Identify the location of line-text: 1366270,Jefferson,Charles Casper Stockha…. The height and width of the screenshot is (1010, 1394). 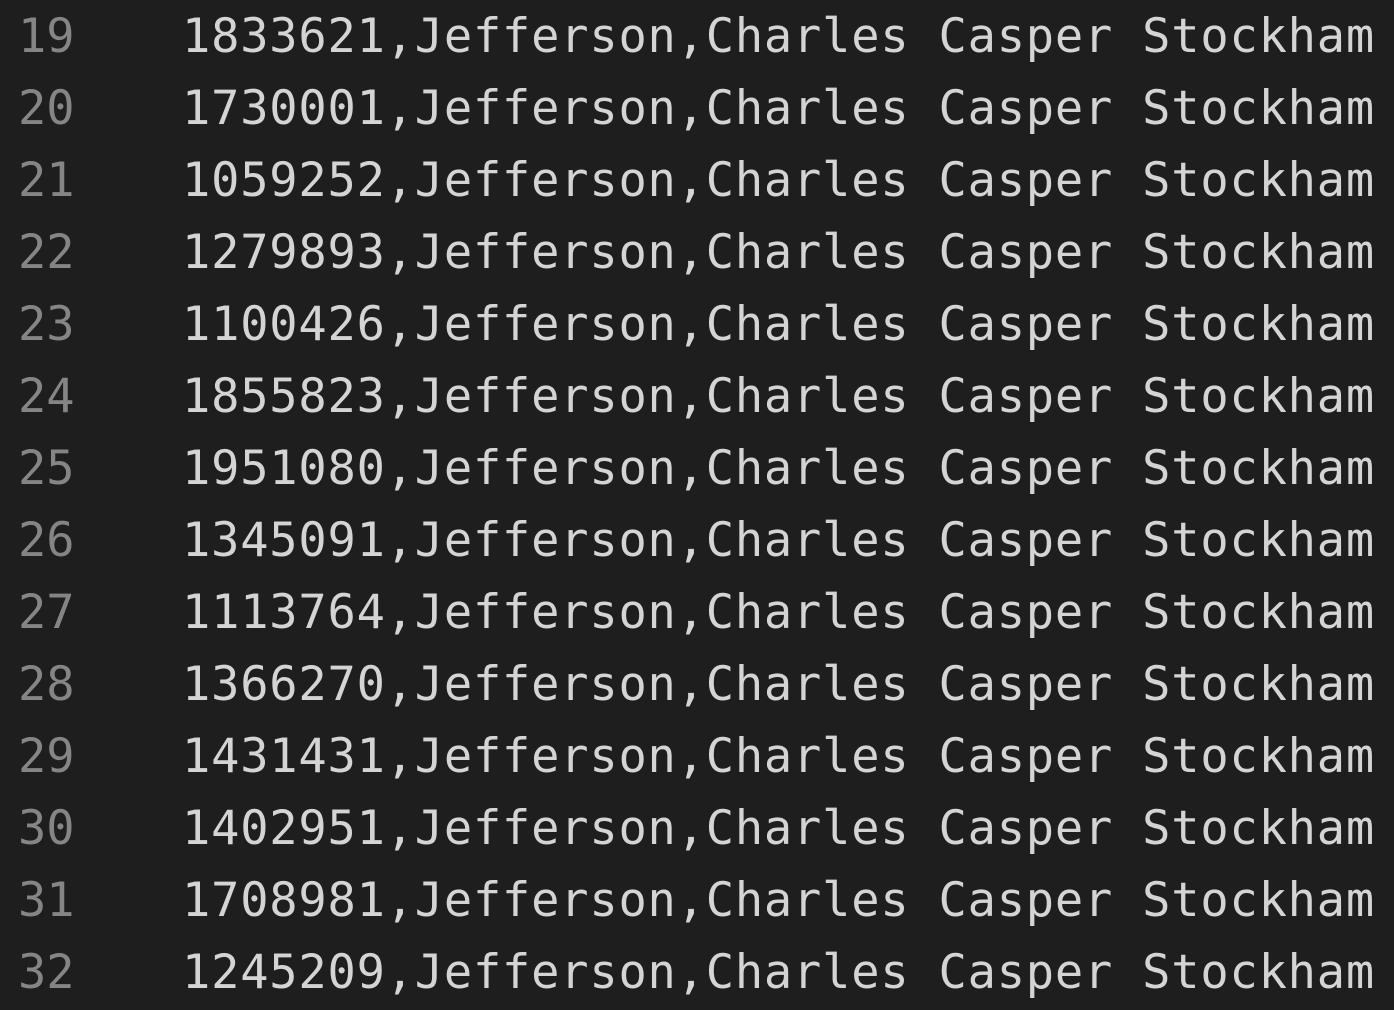
(778, 684).